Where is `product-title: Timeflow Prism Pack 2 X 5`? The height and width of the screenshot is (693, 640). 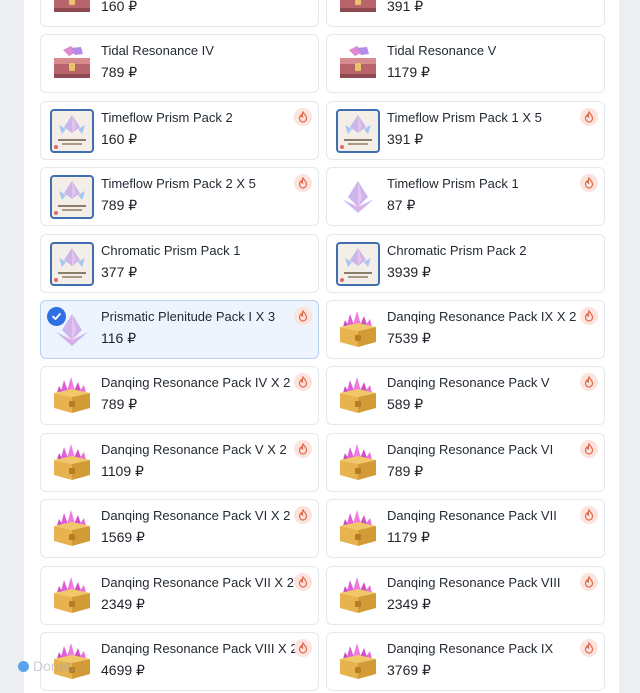
product-title: Timeflow Prism Pack 2 X 5 is located at coordinates (178, 184).